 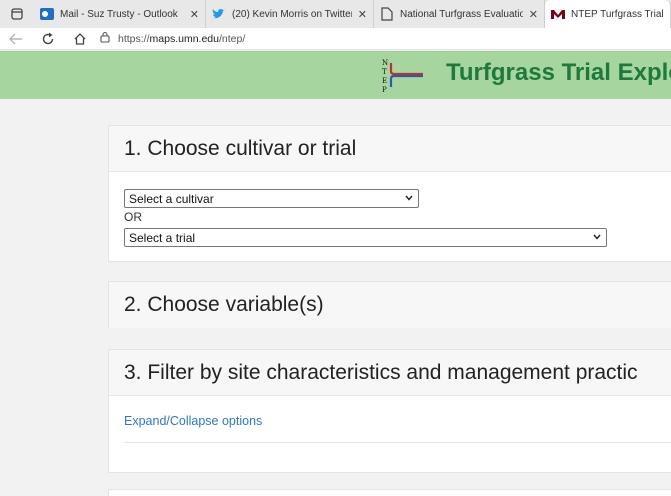 I want to click on tab-actions-button, so click(x=17, y=14).